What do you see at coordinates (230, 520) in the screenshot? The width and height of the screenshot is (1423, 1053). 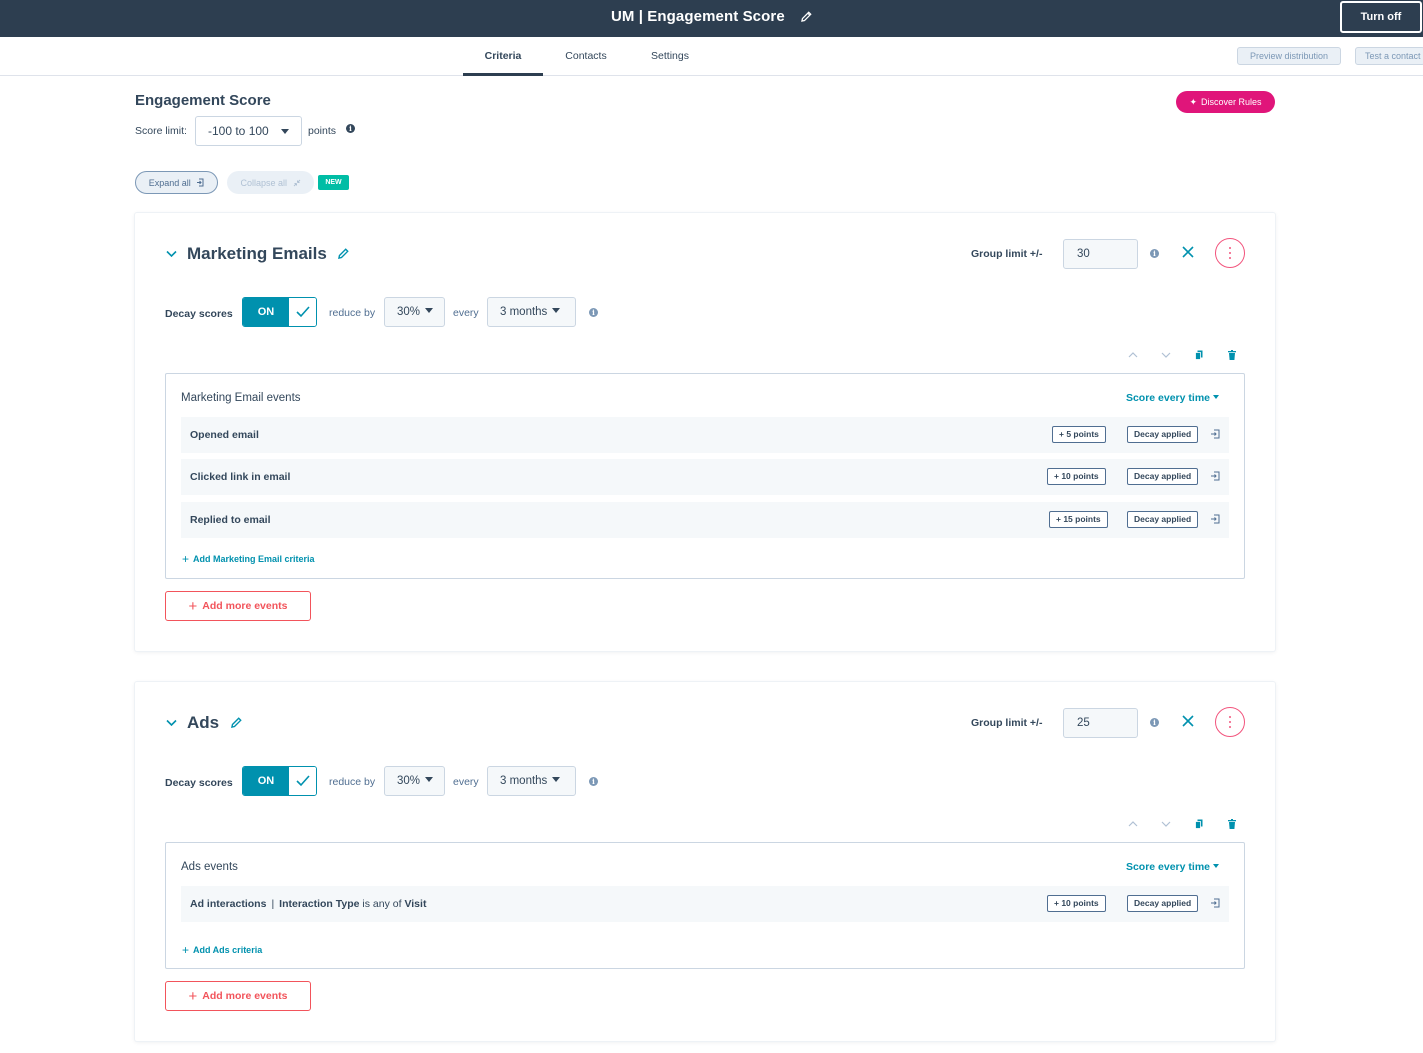 I see `event-name: Replied to email` at bounding box center [230, 520].